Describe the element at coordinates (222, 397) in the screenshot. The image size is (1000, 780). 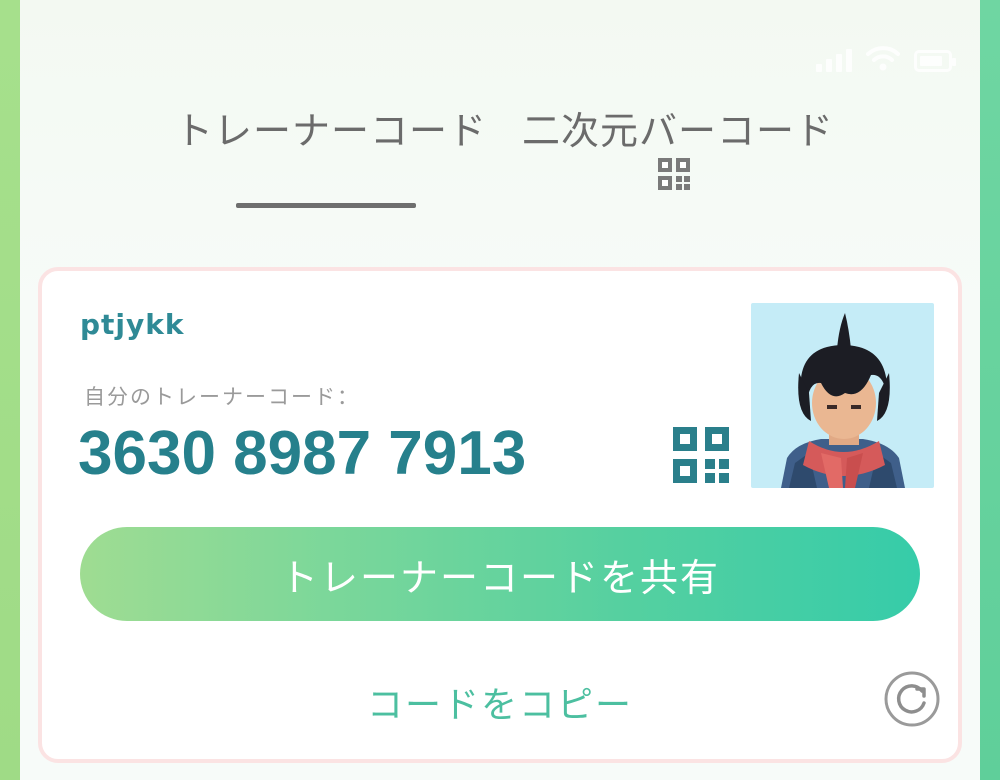
I see `trainer-code-label: 自分のトレーナーコード：` at that location.